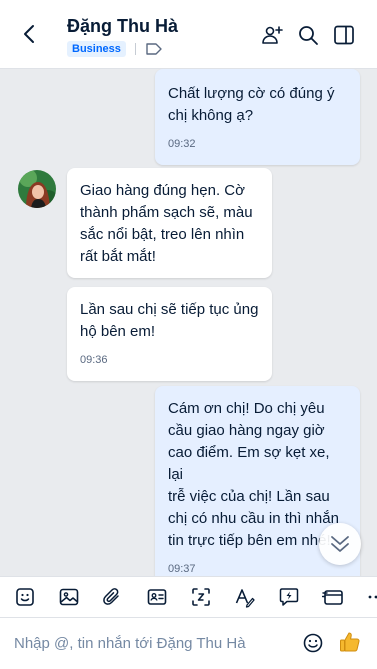 This screenshot has height=669, width=377. I want to click on double-chevron-down-icon, so click(340, 544).